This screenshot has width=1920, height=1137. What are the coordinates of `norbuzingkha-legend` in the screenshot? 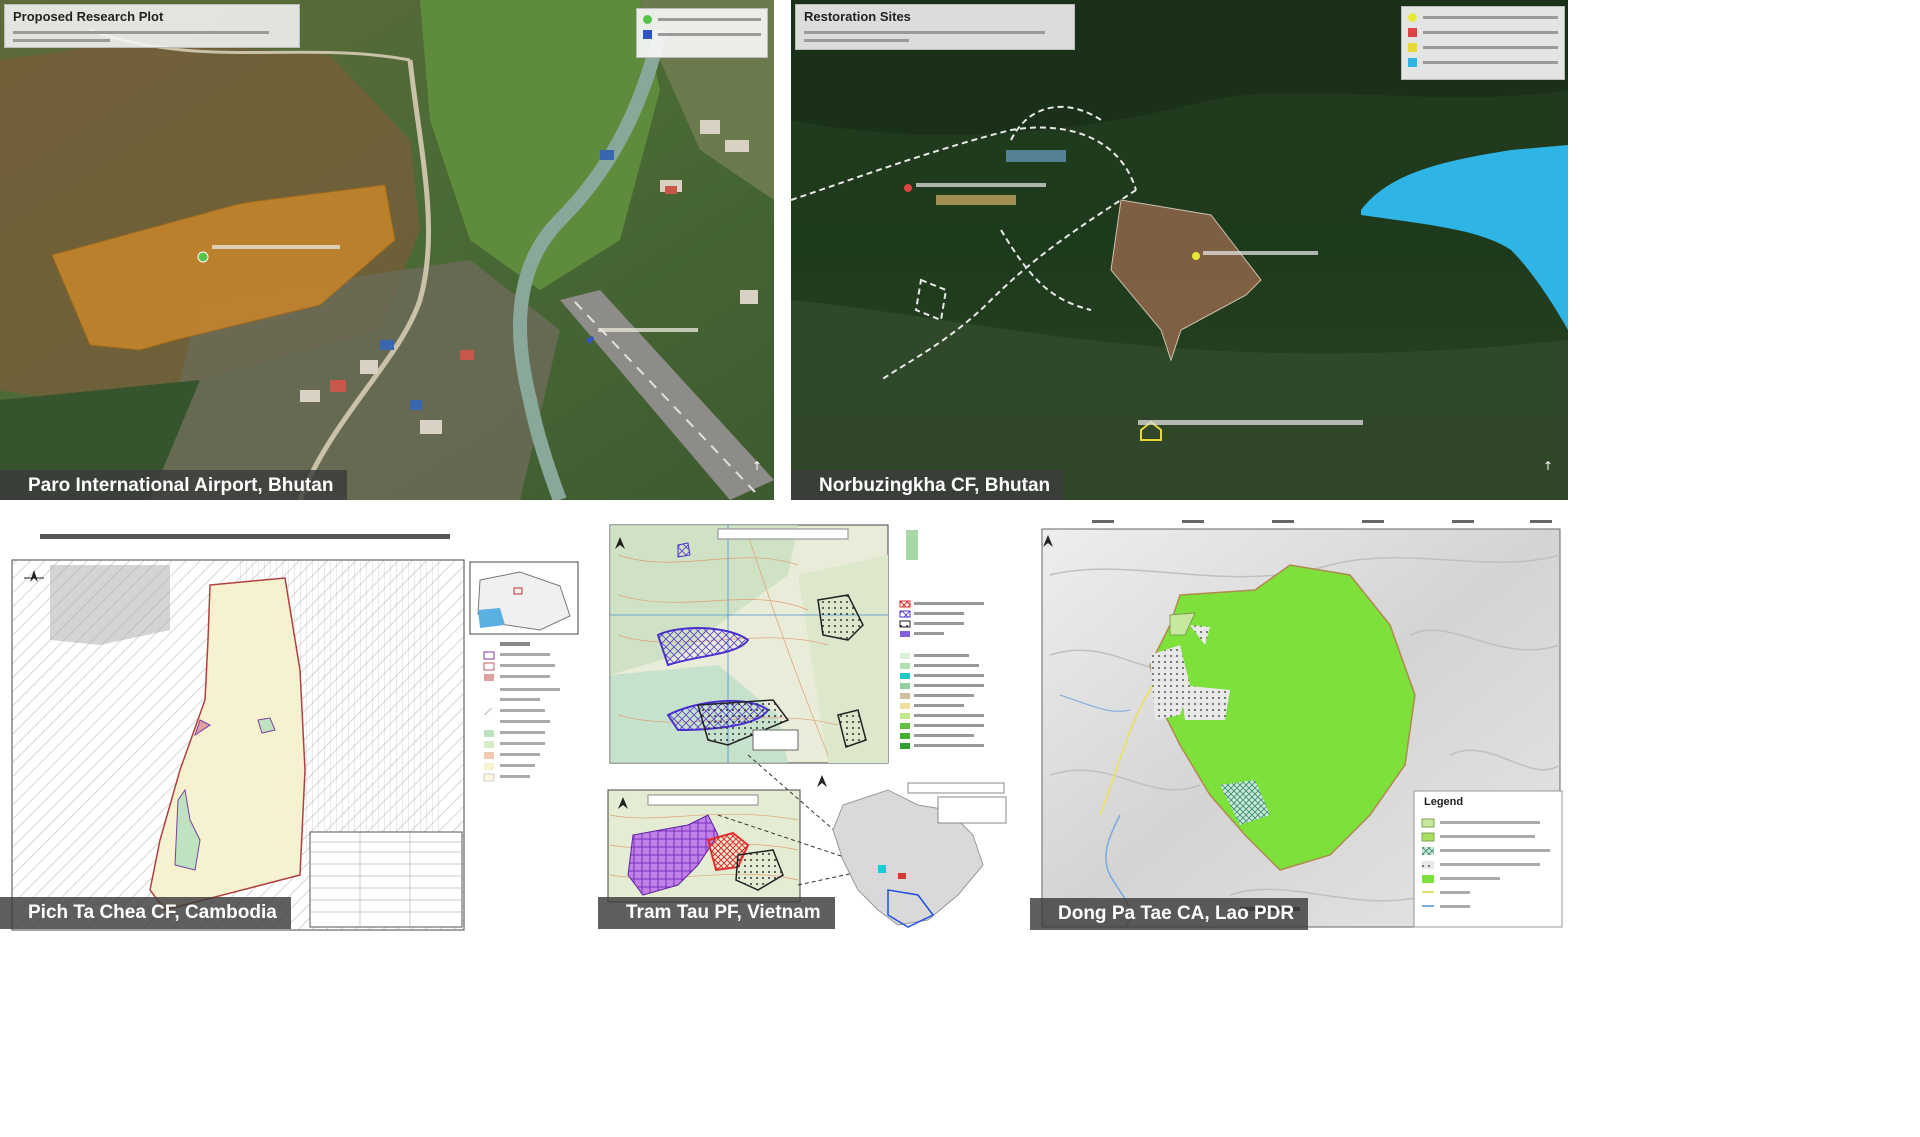 It's located at (1483, 43).